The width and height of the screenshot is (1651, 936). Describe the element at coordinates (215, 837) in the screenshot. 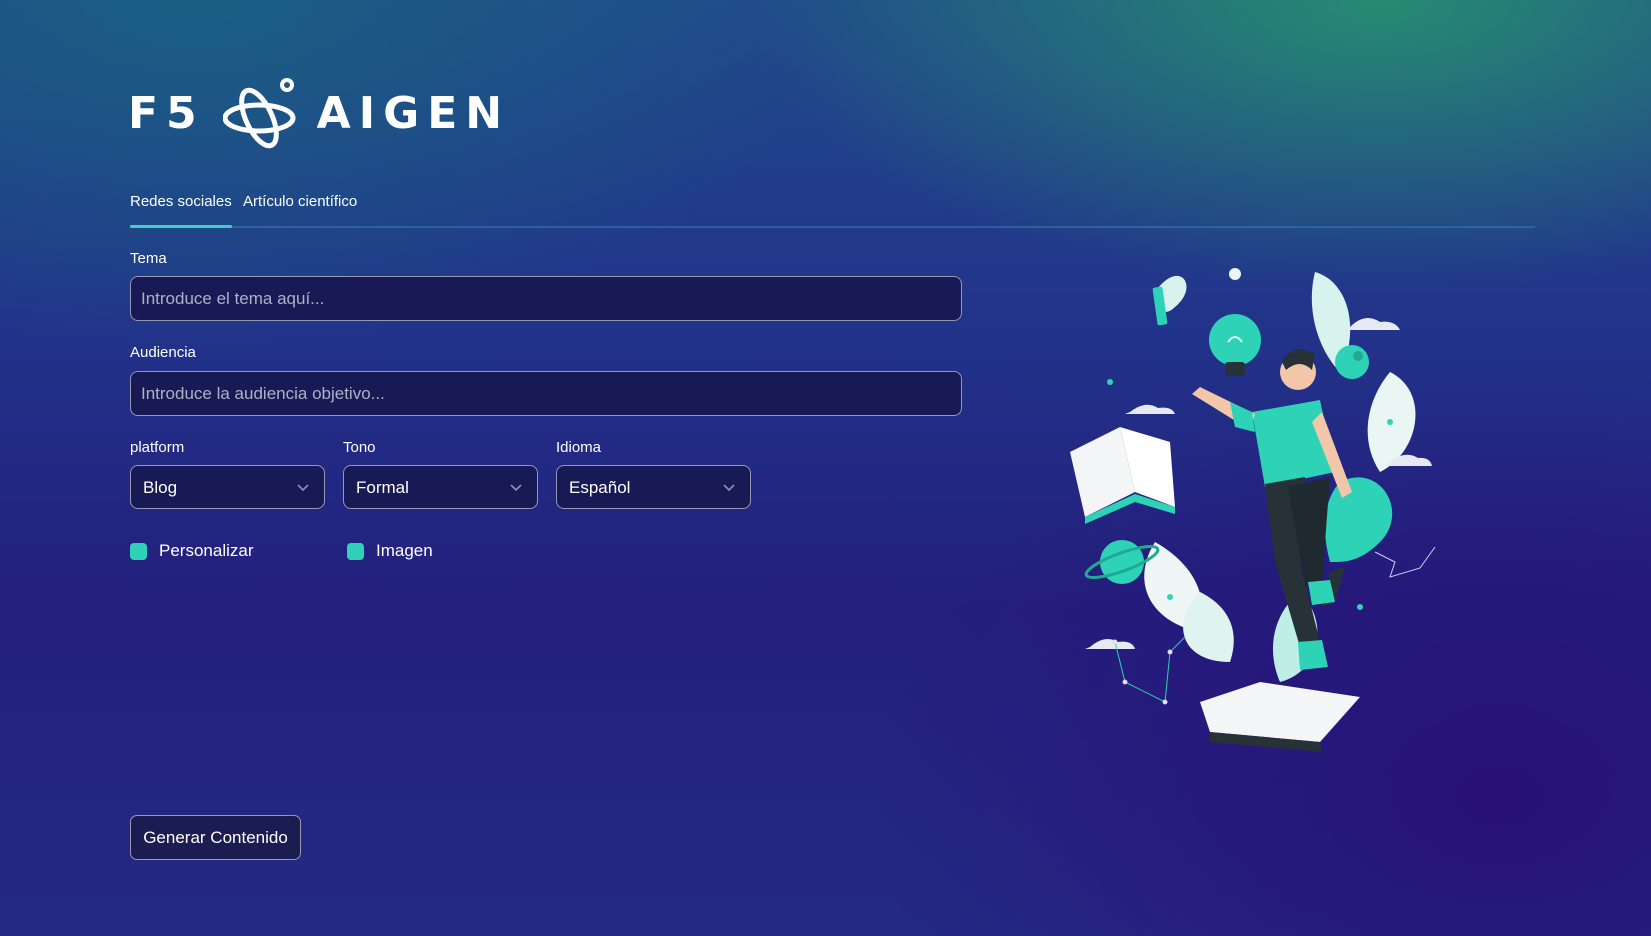

I see `generar-contenido-button: Generar Contenido` at that location.